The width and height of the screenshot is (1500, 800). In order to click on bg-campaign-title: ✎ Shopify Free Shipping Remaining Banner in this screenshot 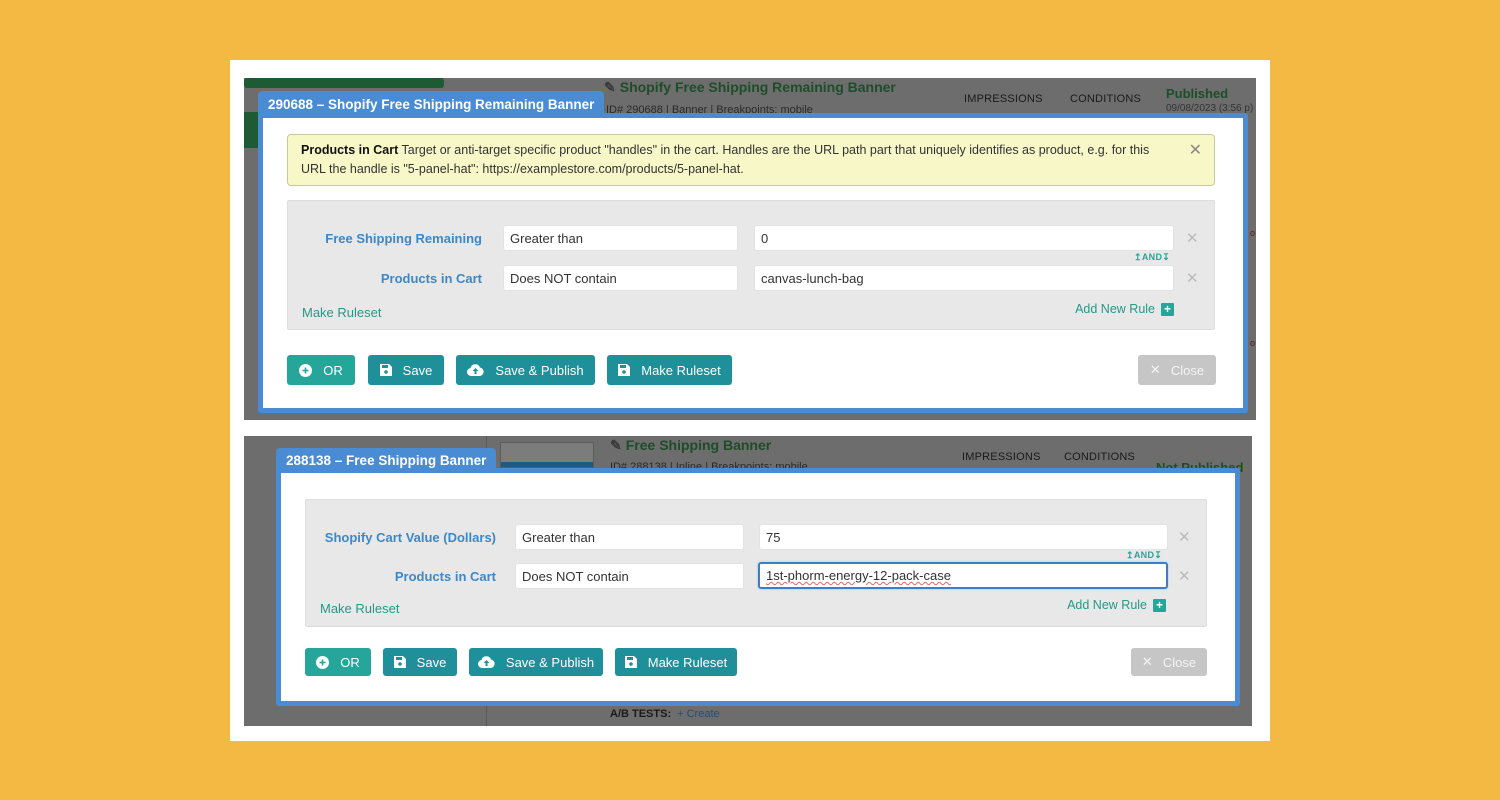, I will do `click(750, 87)`.